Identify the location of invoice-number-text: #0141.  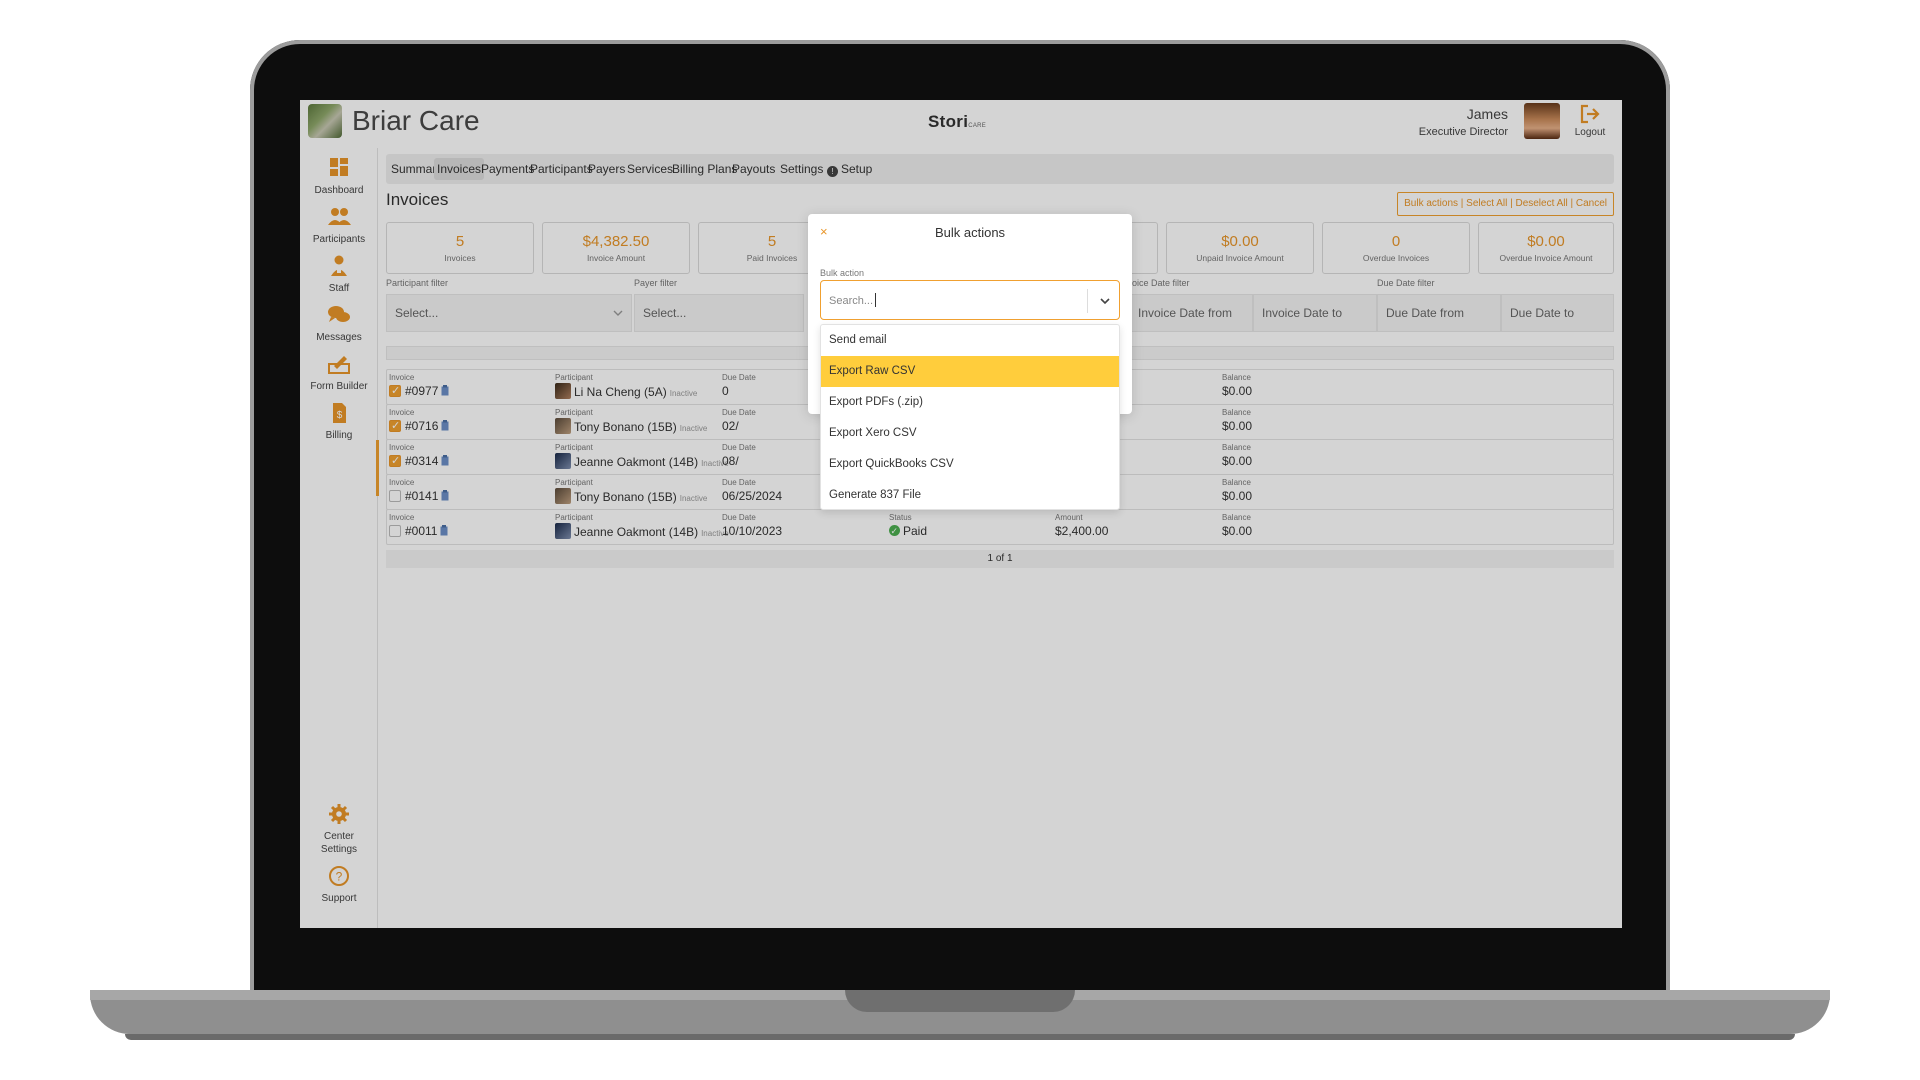
(421, 496).